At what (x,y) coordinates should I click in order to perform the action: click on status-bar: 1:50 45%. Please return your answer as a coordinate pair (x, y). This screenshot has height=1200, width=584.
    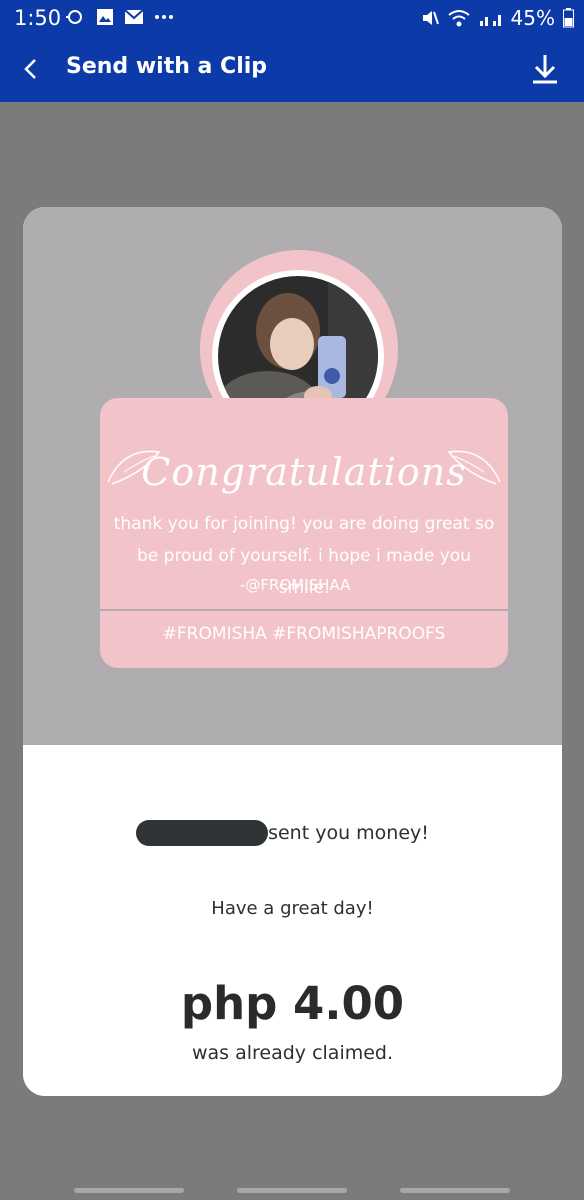
    Looking at the image, I should click on (292, 18).